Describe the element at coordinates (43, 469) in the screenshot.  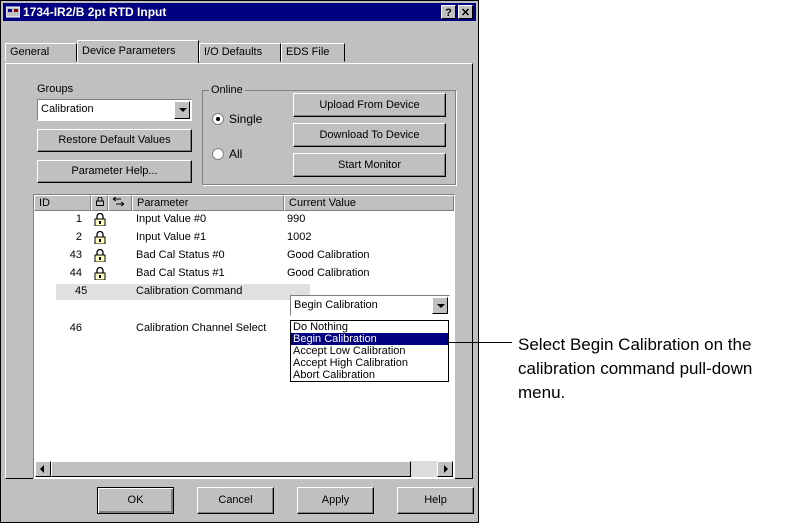
I see `scroll-left-icon` at that location.